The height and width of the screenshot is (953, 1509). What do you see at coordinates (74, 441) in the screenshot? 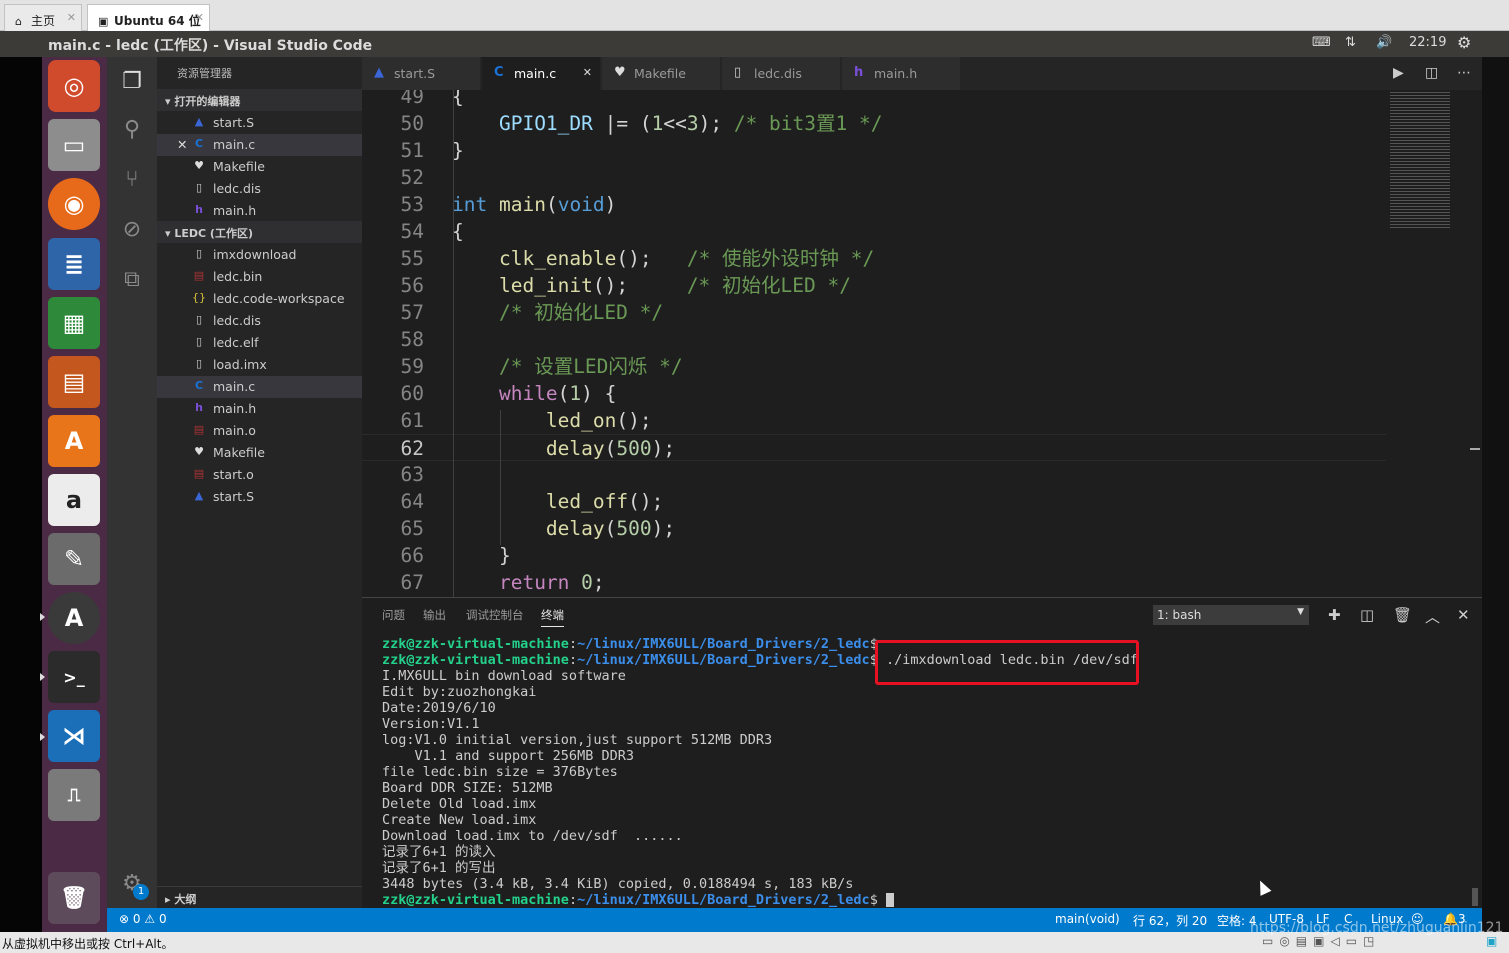
I see `software-center-icon: A` at bounding box center [74, 441].